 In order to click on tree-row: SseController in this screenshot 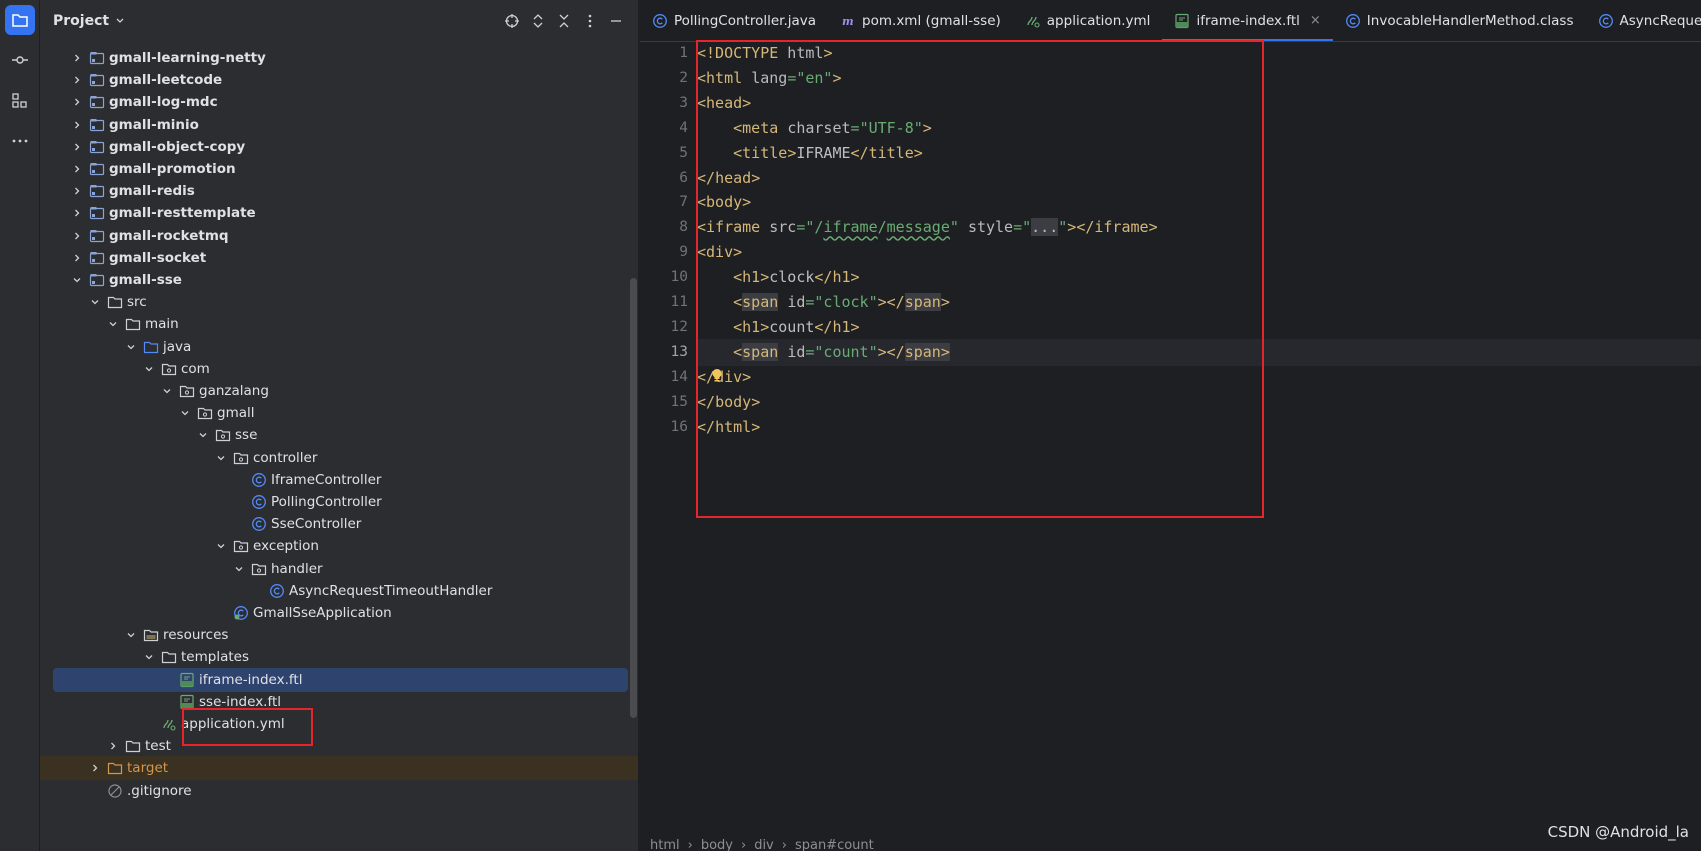, I will do `click(339, 524)`.